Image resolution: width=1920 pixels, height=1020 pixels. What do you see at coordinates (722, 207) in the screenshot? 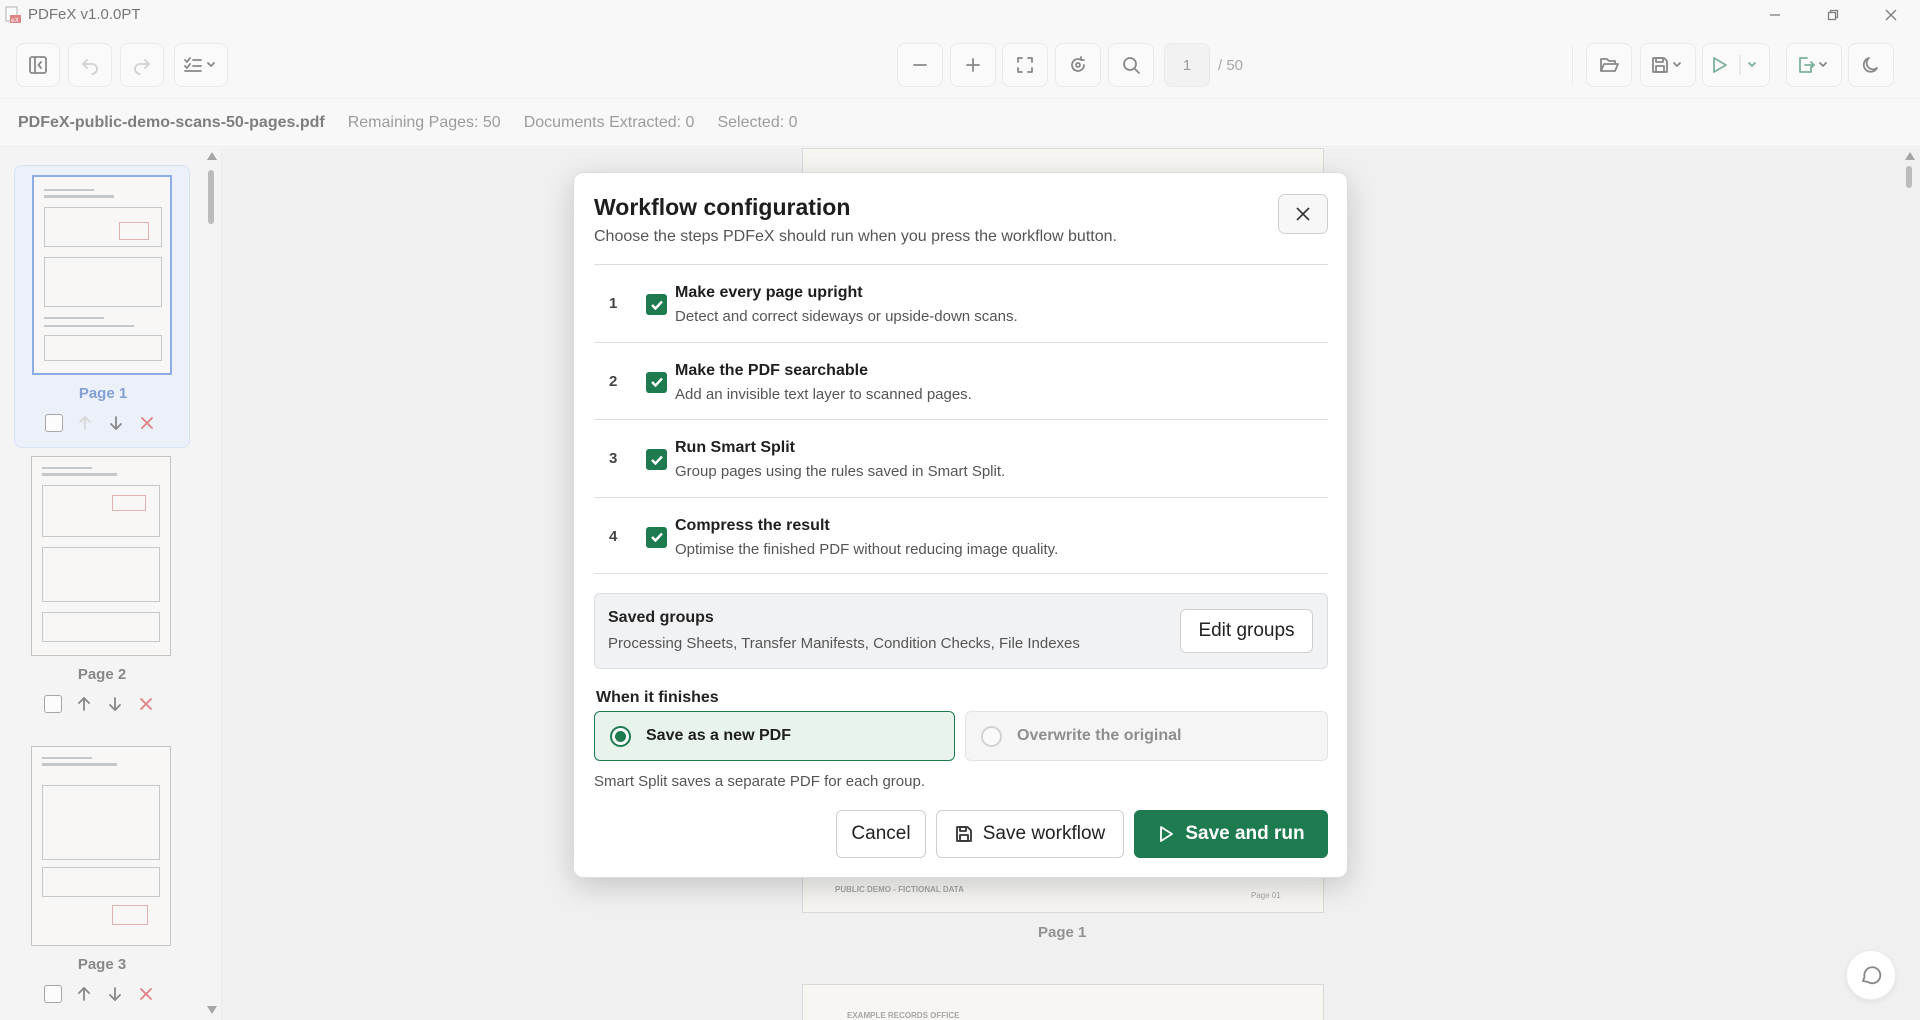
I see `dialog-title: Workflow configuration` at bounding box center [722, 207].